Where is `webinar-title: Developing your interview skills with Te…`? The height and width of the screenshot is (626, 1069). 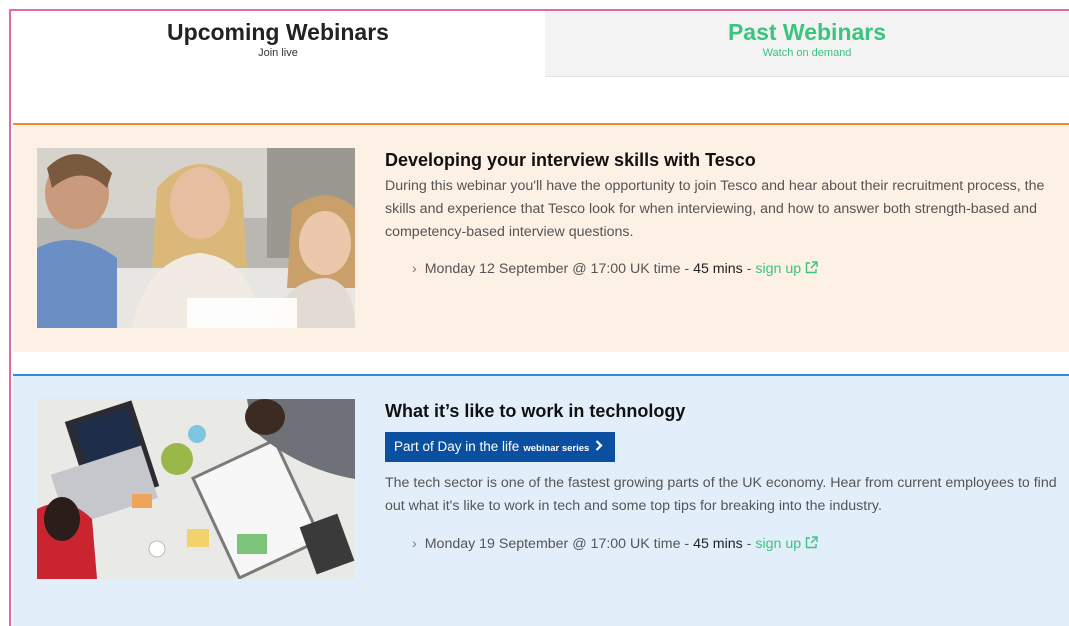
webinar-title: Developing your interview skills with Te… is located at coordinates (570, 160).